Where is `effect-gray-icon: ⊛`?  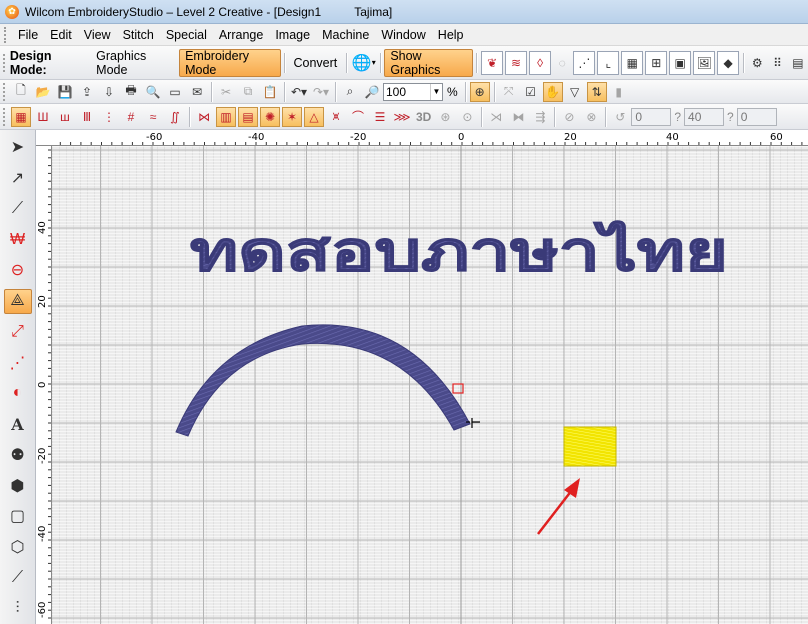
effect-gray-icon: ⊛ is located at coordinates (445, 117).